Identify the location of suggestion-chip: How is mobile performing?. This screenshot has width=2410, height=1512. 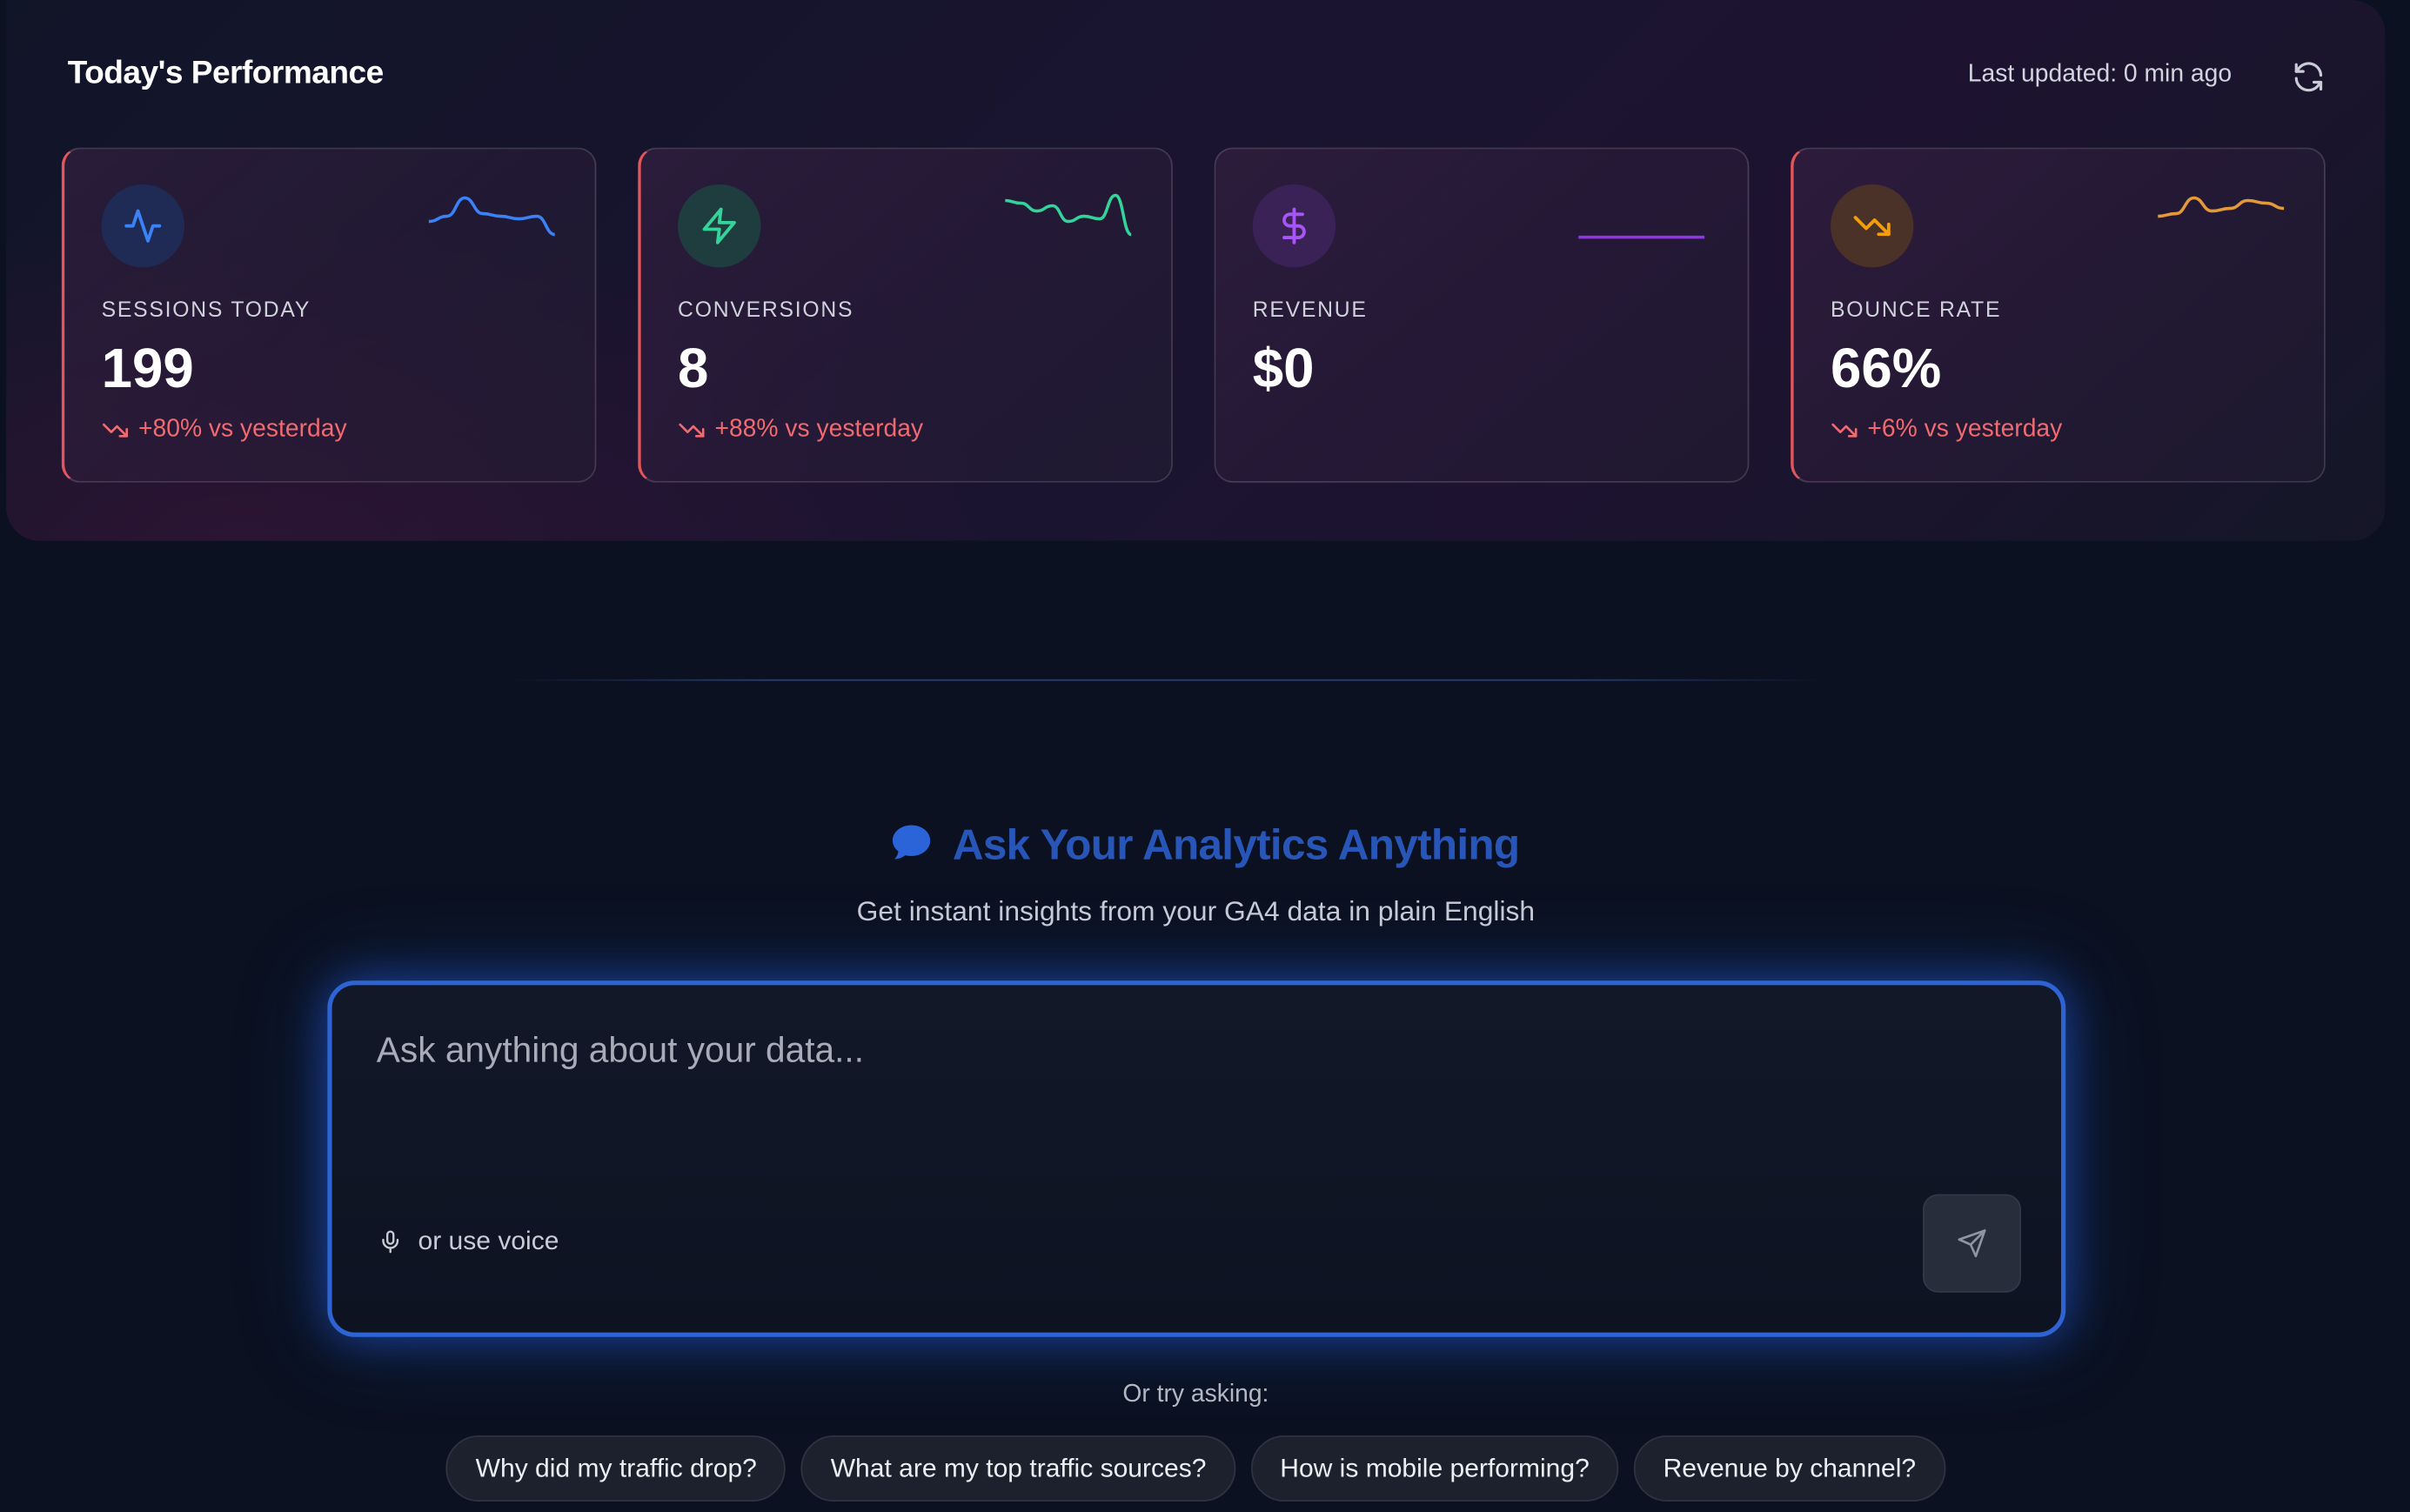
(1434, 1468).